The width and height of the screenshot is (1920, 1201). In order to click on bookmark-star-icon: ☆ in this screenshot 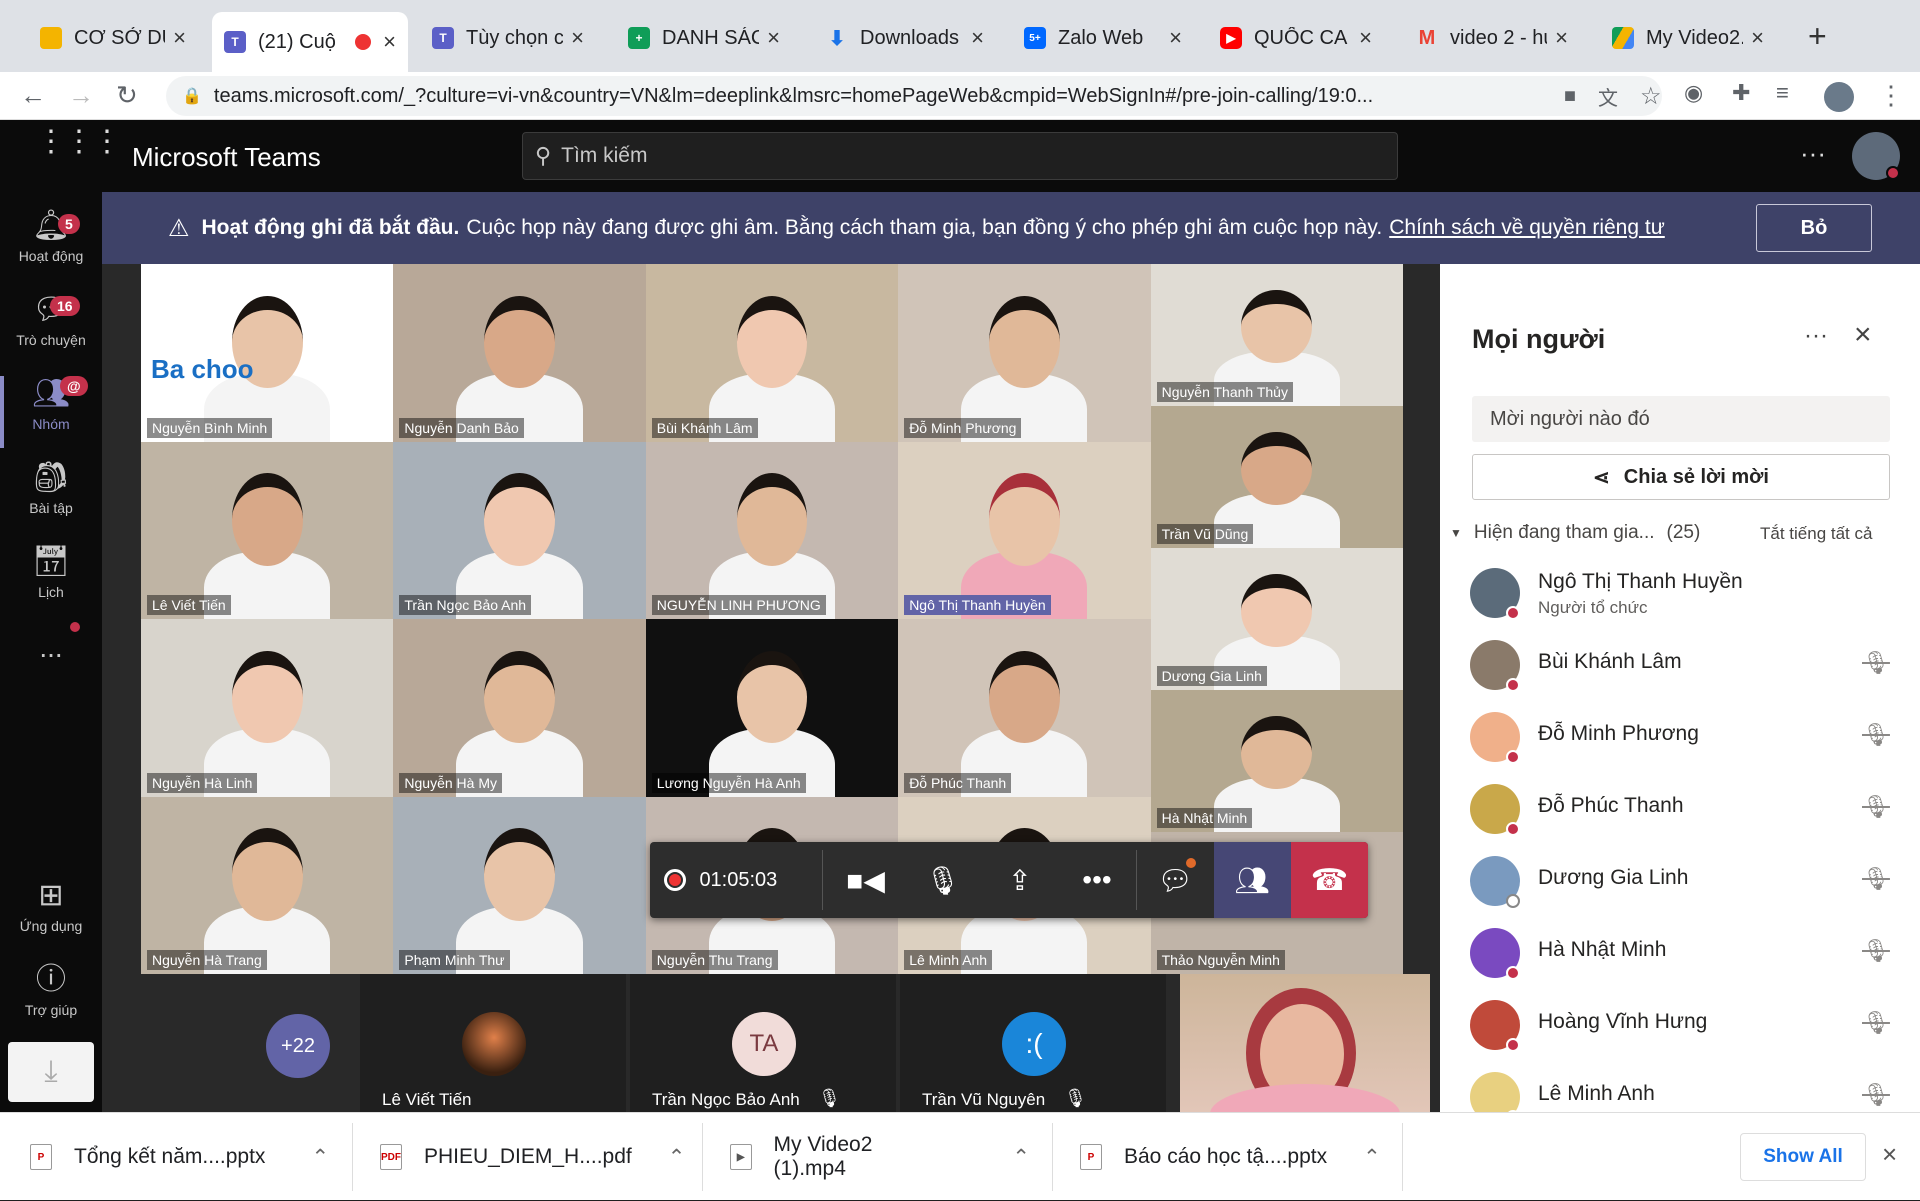, I will do `click(1651, 96)`.